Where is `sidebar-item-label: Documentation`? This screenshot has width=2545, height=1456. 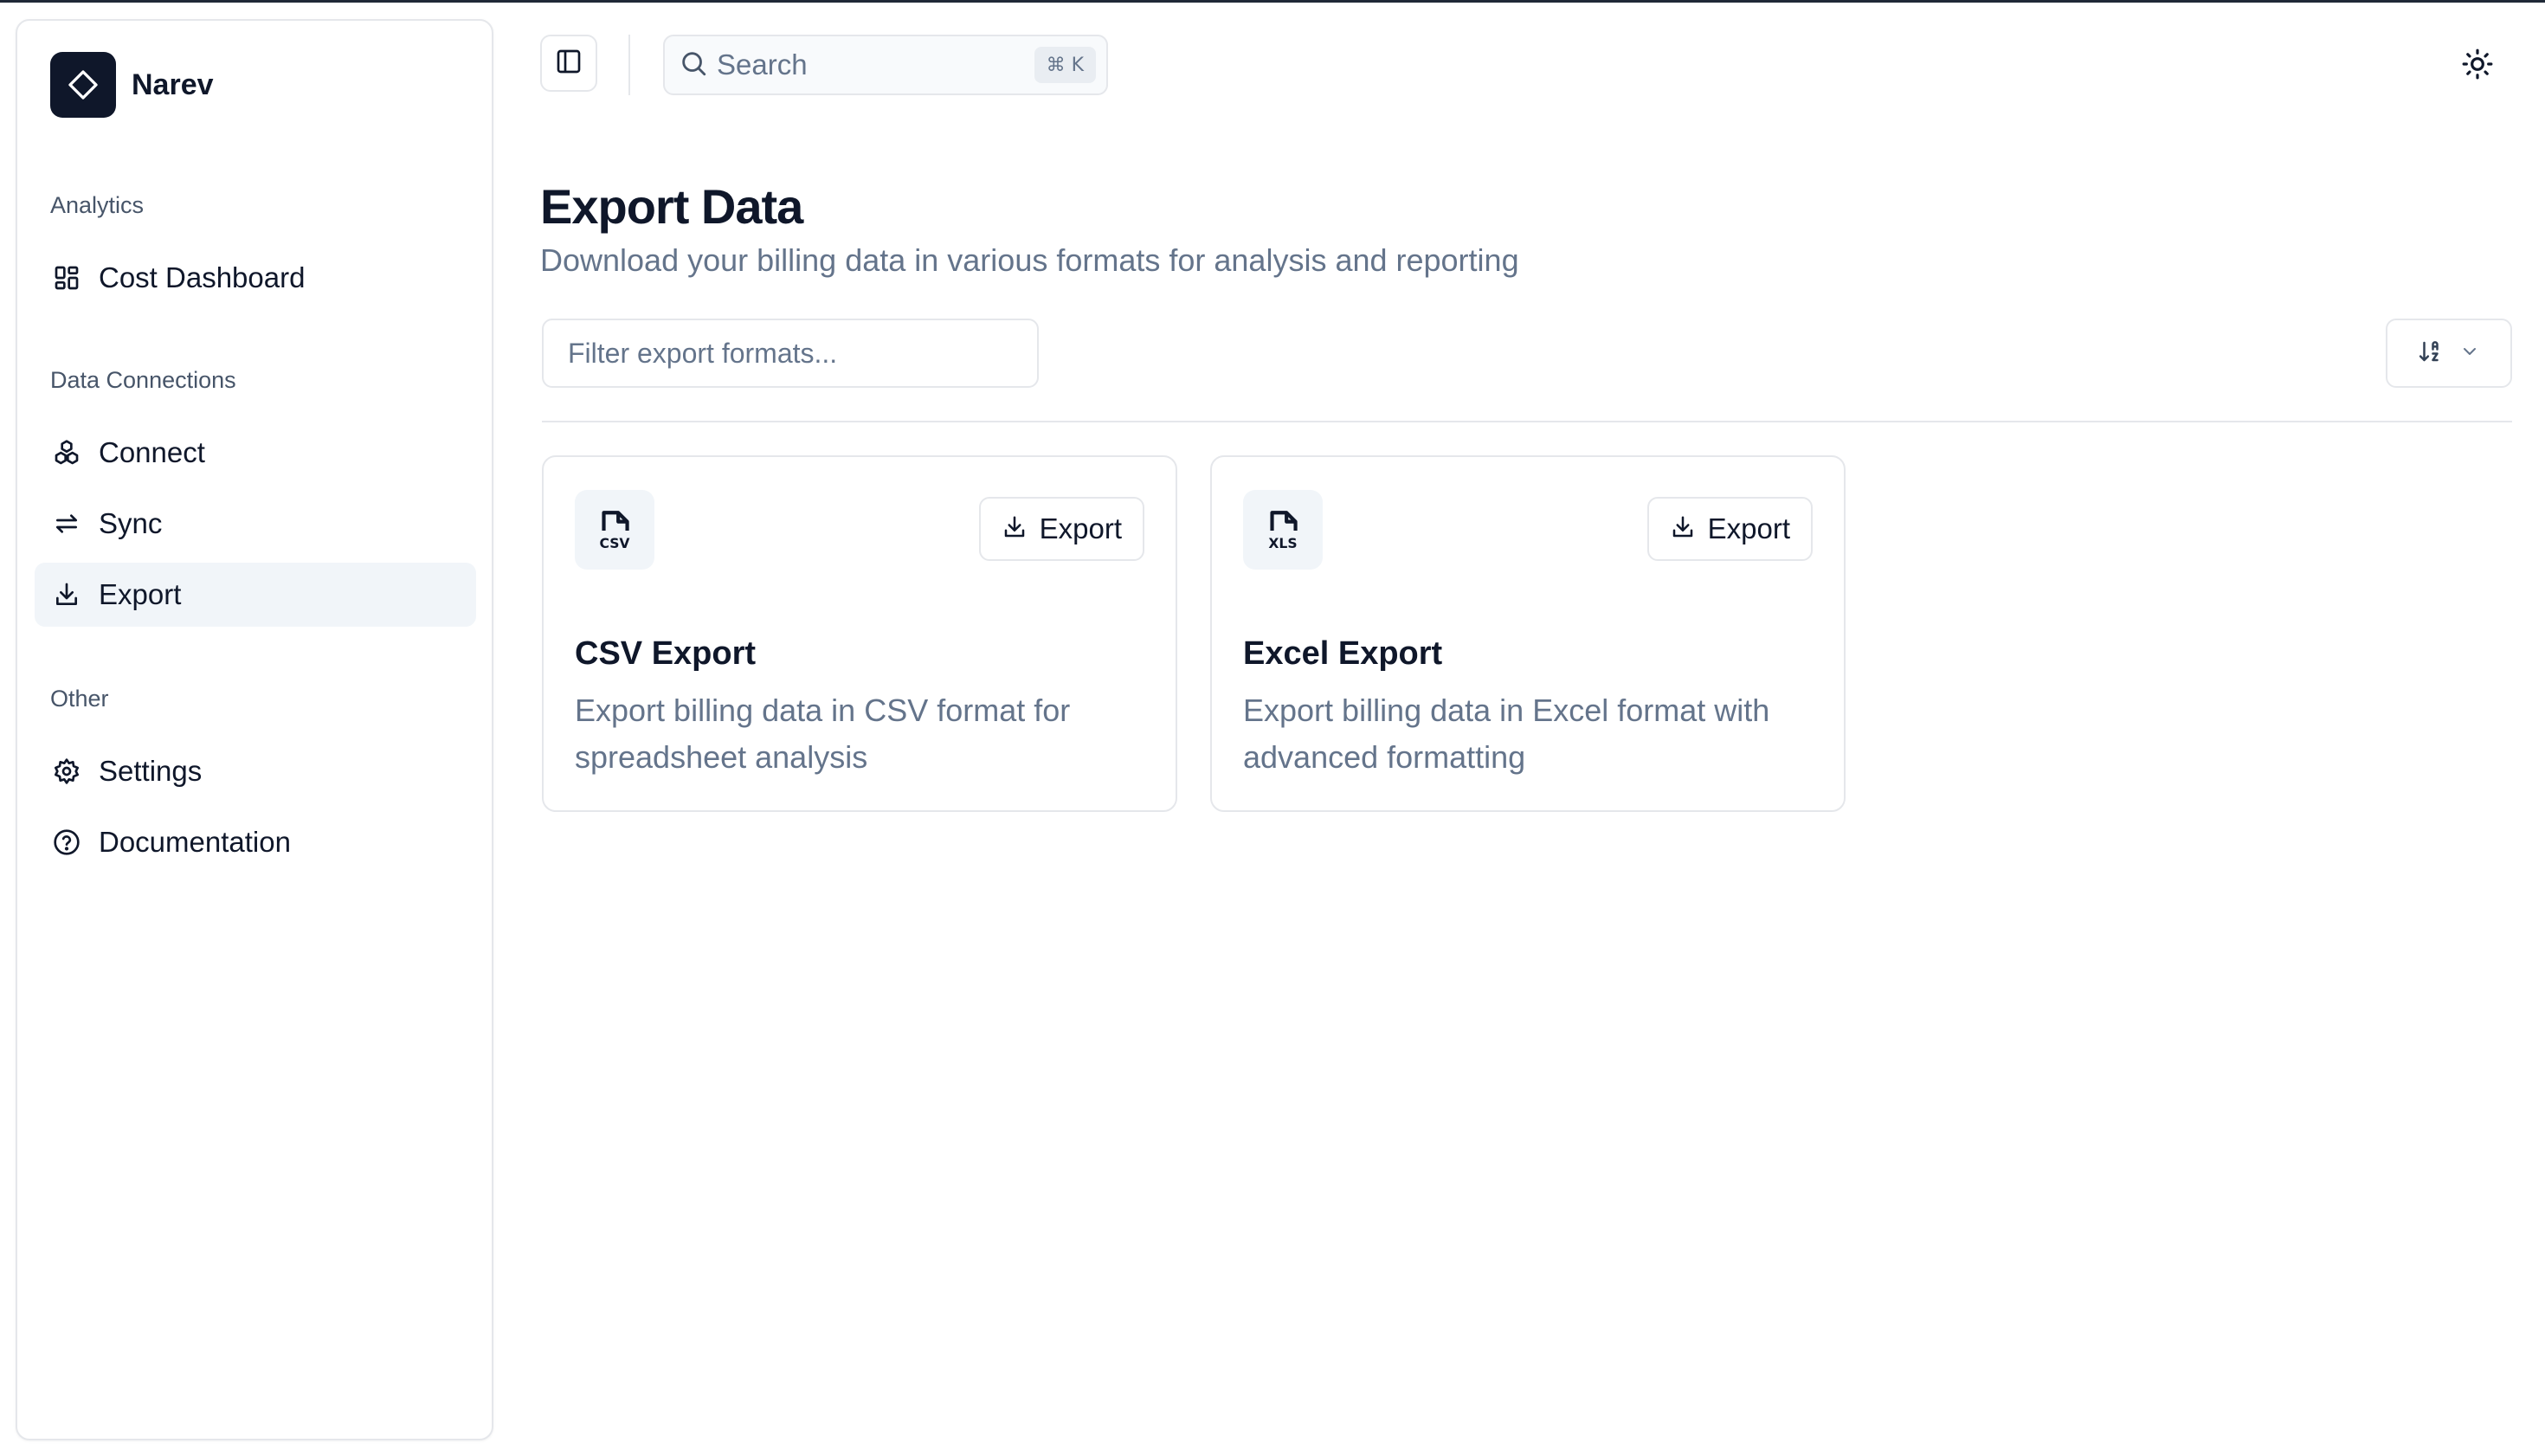 sidebar-item-label: Documentation is located at coordinates (195, 842).